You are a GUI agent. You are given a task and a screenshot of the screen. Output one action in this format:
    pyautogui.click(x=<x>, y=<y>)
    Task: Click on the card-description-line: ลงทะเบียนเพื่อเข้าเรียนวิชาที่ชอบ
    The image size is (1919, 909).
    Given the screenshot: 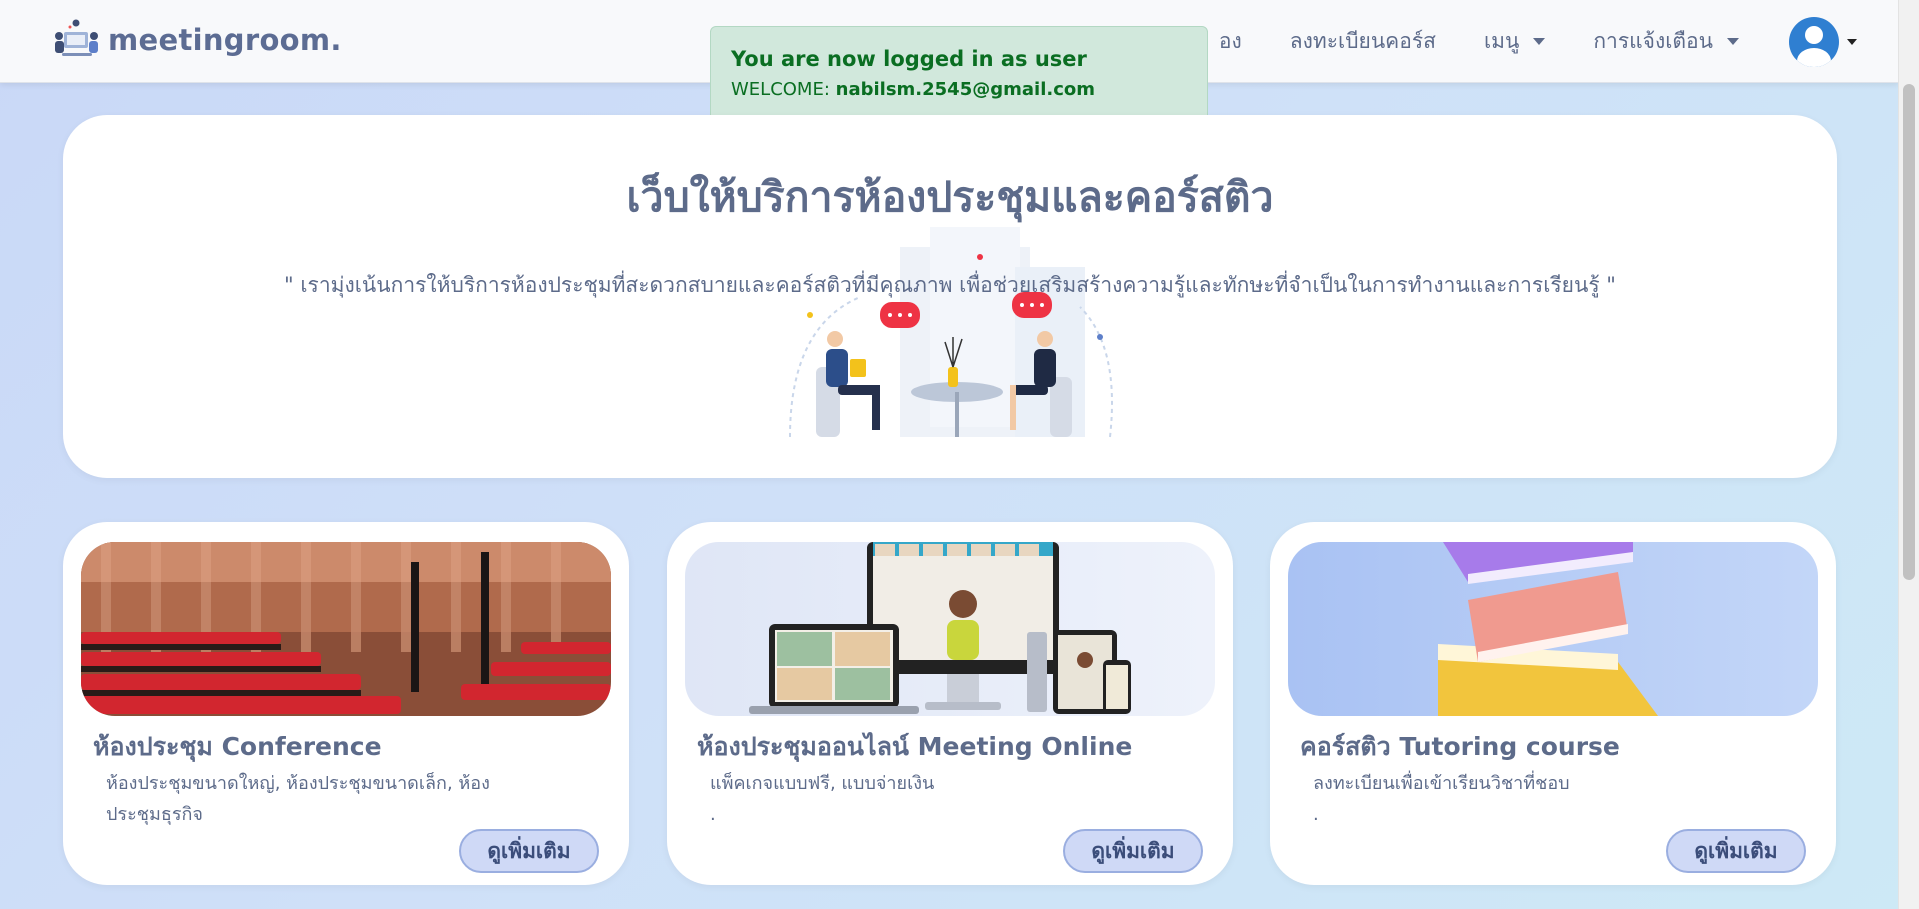 What is the action you would take?
    pyautogui.click(x=1441, y=783)
    